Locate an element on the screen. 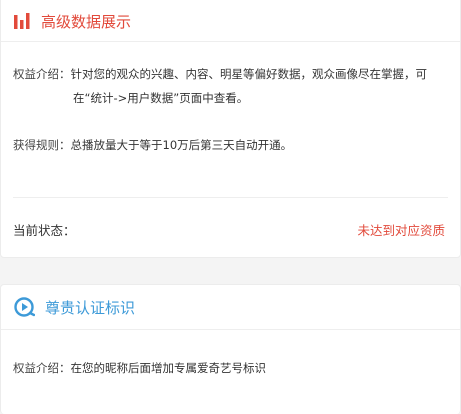  status-label: 当前状态： is located at coordinates (44, 230).